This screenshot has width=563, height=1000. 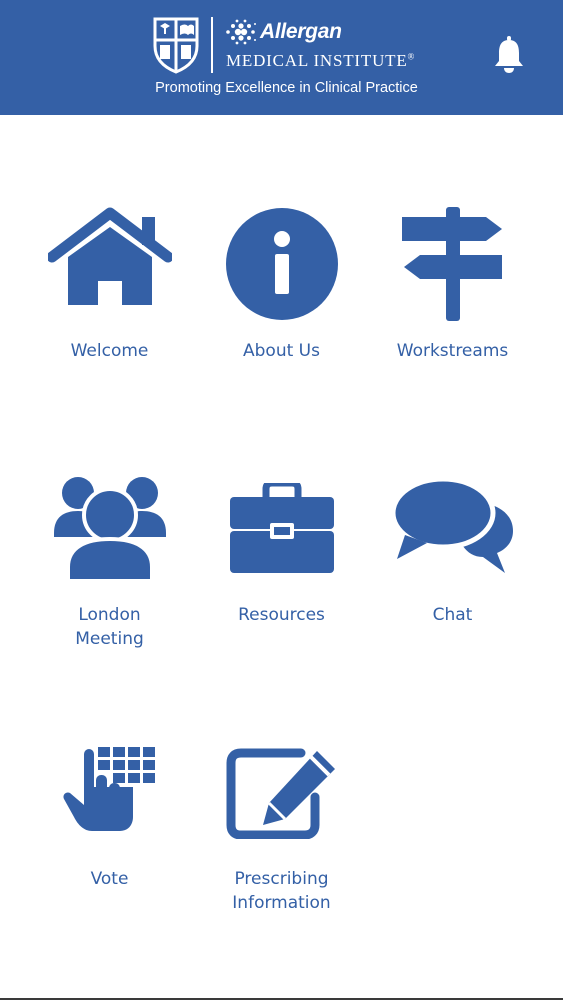 I want to click on info-icon, so click(x=281, y=264).